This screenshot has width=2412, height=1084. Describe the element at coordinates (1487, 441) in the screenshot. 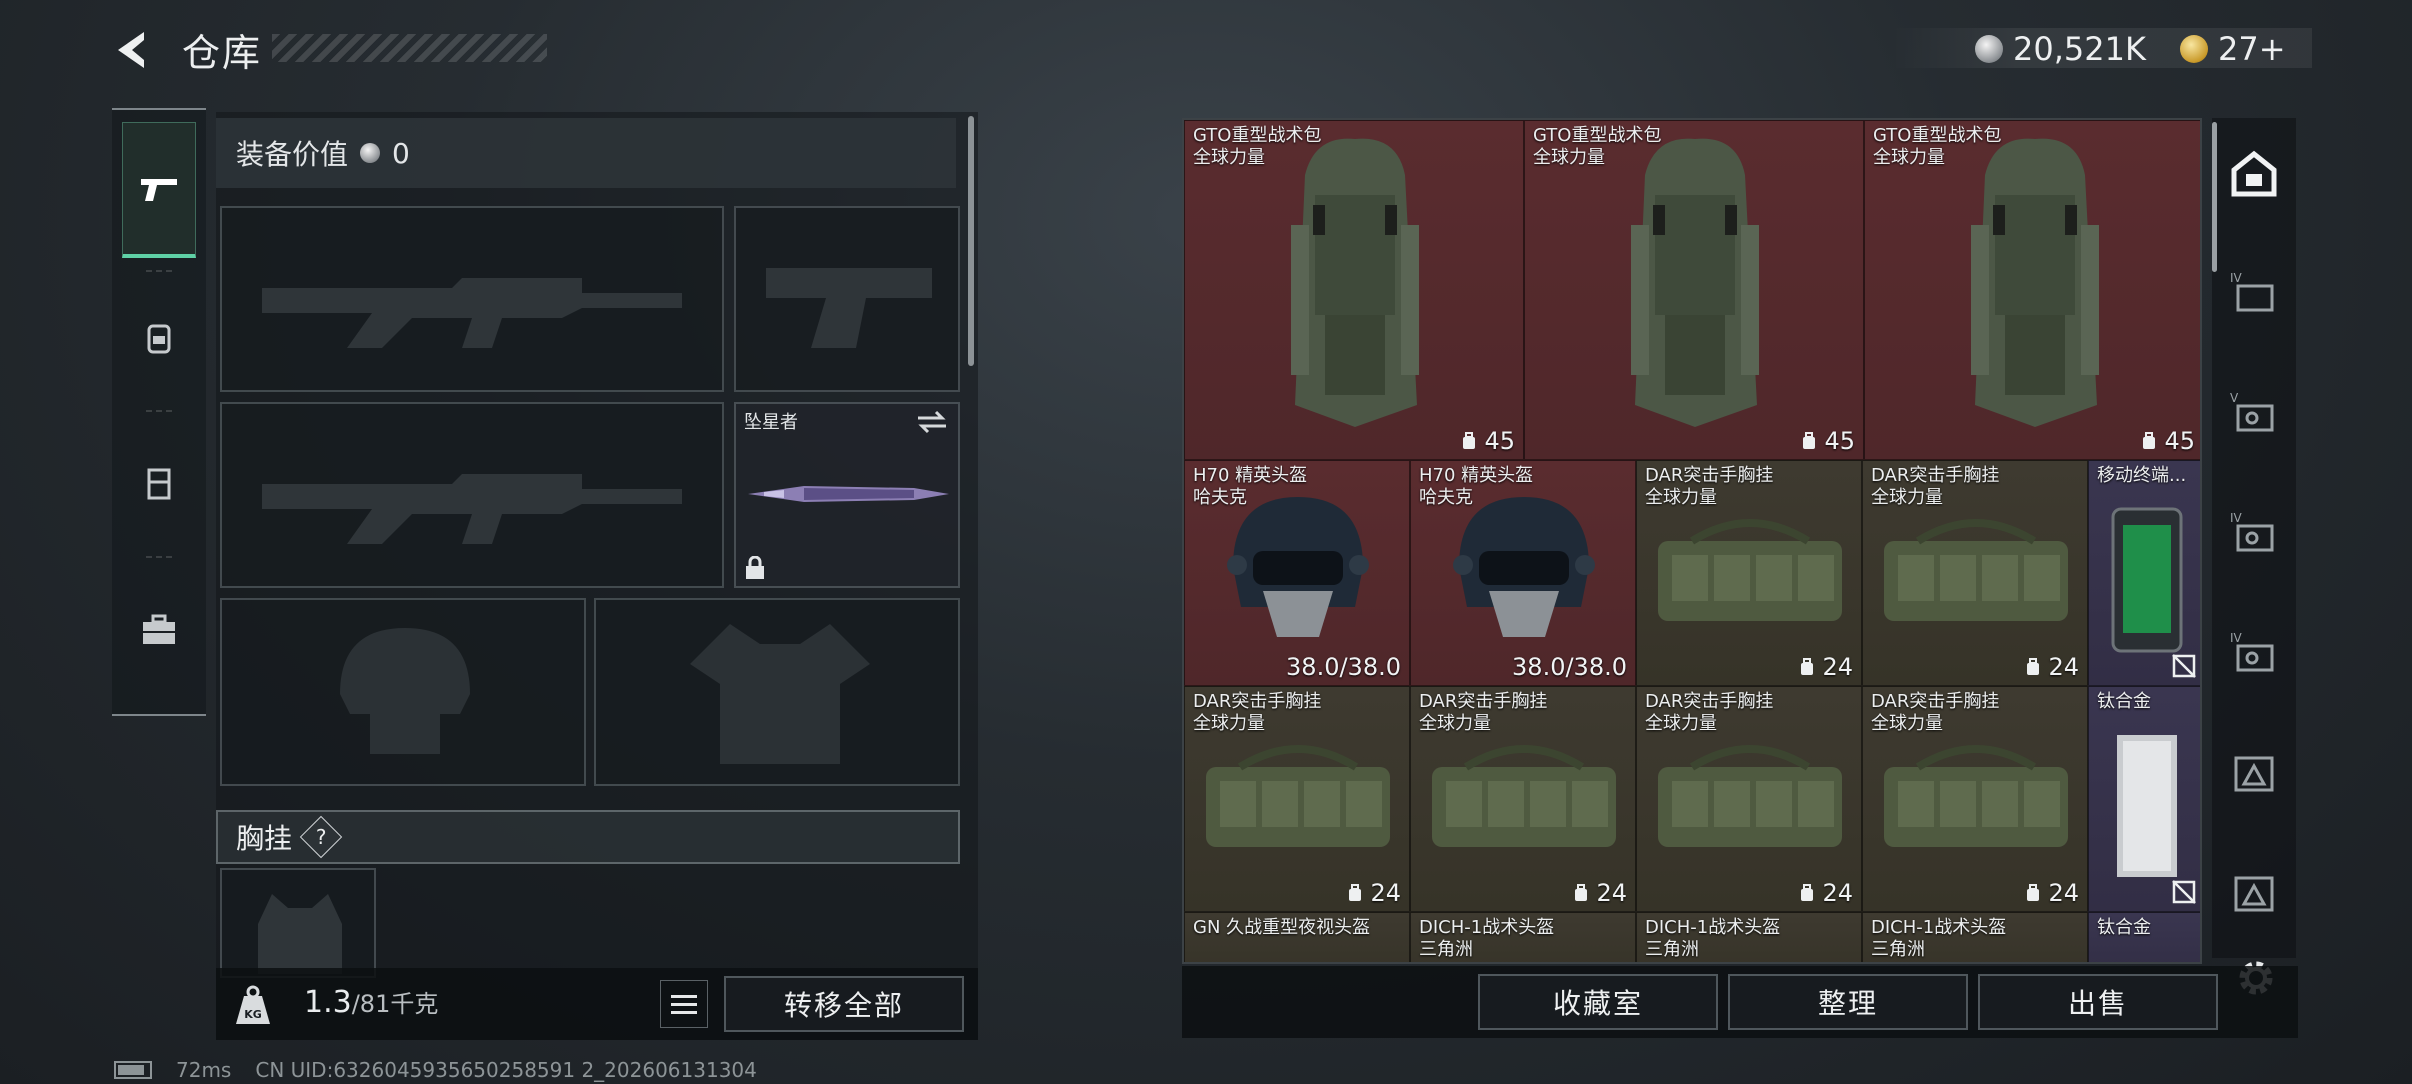

I see `stash-item-count: 45` at that location.